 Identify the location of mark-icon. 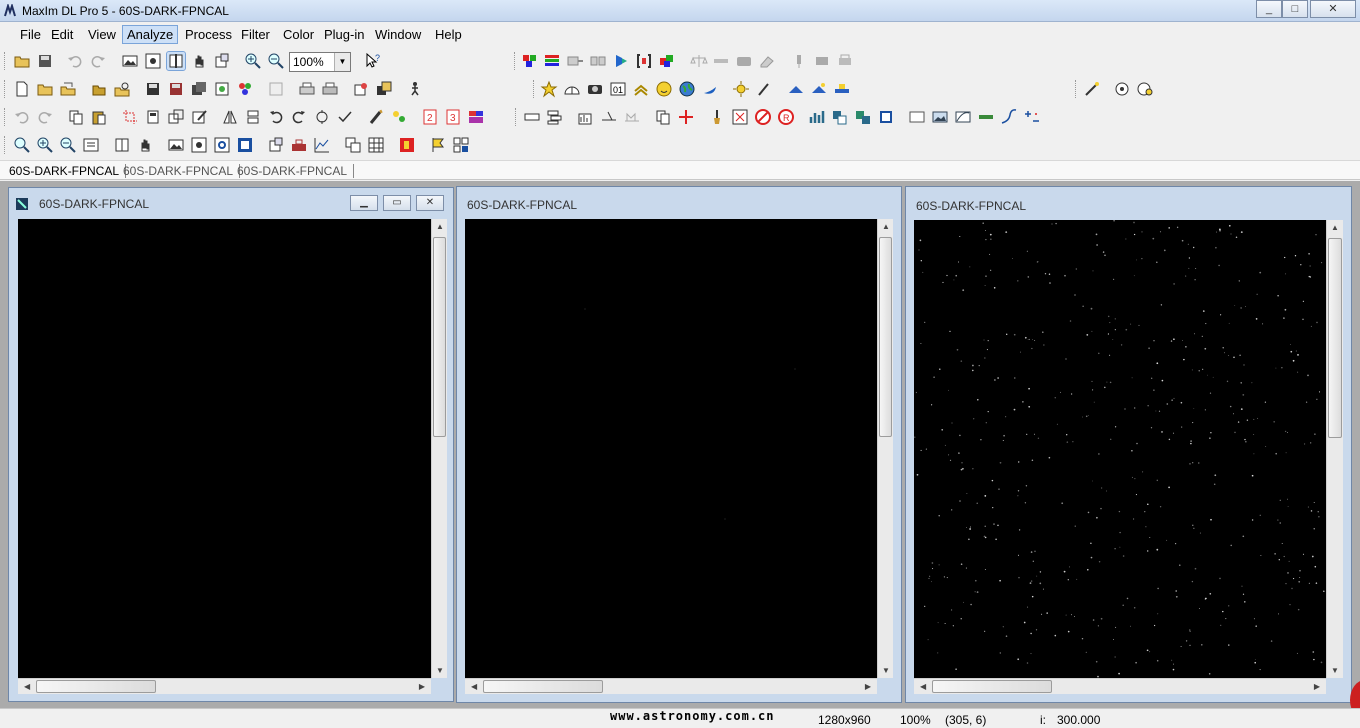
(632, 117).